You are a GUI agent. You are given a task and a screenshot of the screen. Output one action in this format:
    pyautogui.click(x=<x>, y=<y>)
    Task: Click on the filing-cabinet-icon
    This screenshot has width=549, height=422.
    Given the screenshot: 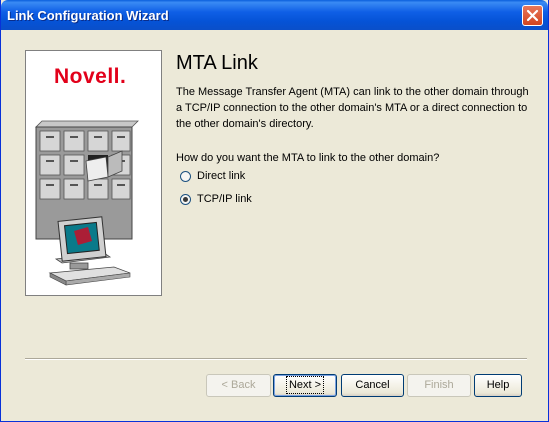 What is the action you would take?
    pyautogui.click(x=87, y=203)
    